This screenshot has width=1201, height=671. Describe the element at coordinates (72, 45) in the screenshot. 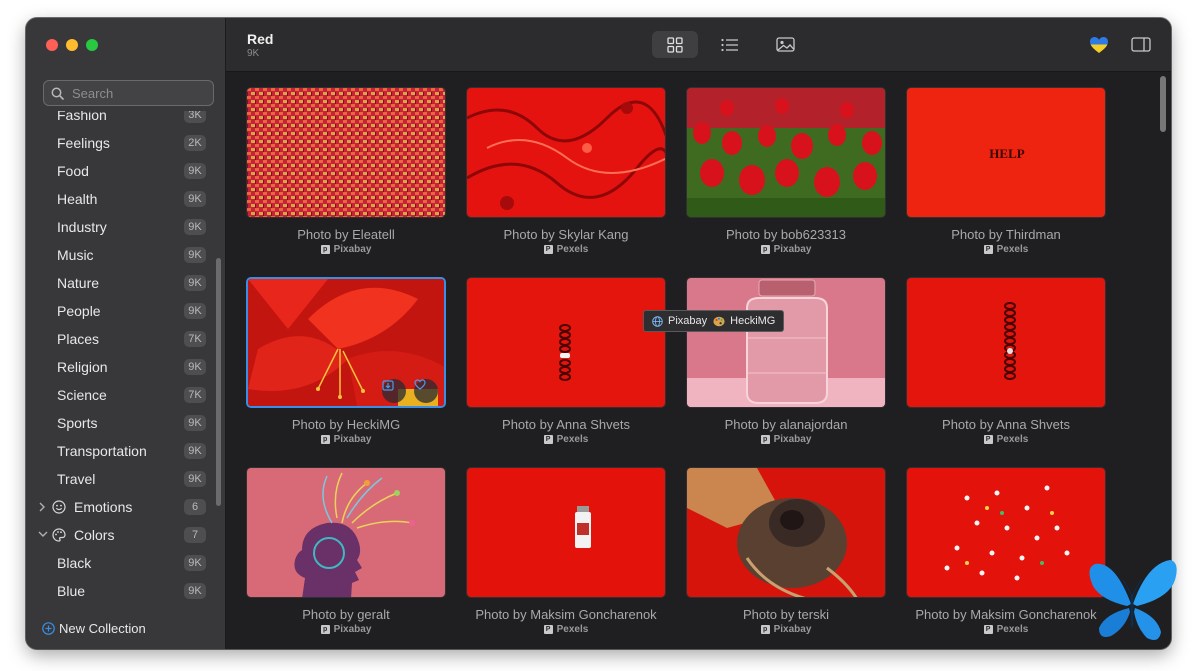

I see `minimize-window-button` at that location.